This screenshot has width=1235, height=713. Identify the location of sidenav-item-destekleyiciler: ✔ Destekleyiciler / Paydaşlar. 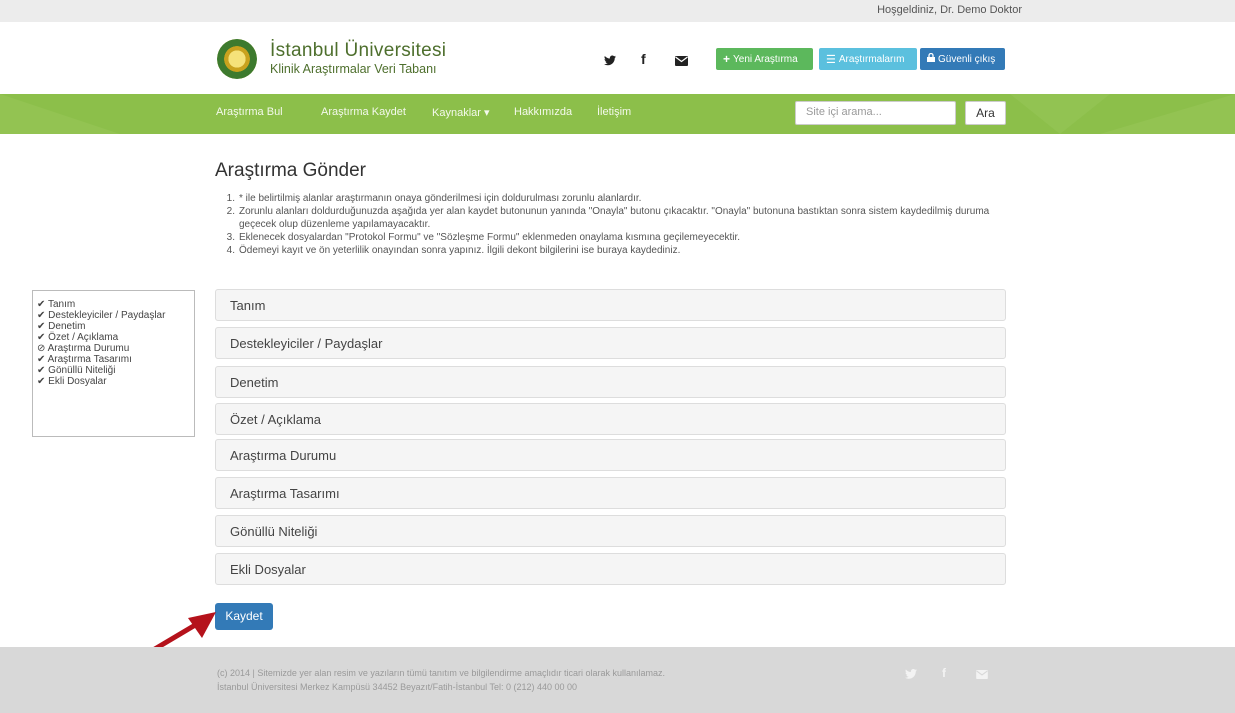
(113, 315).